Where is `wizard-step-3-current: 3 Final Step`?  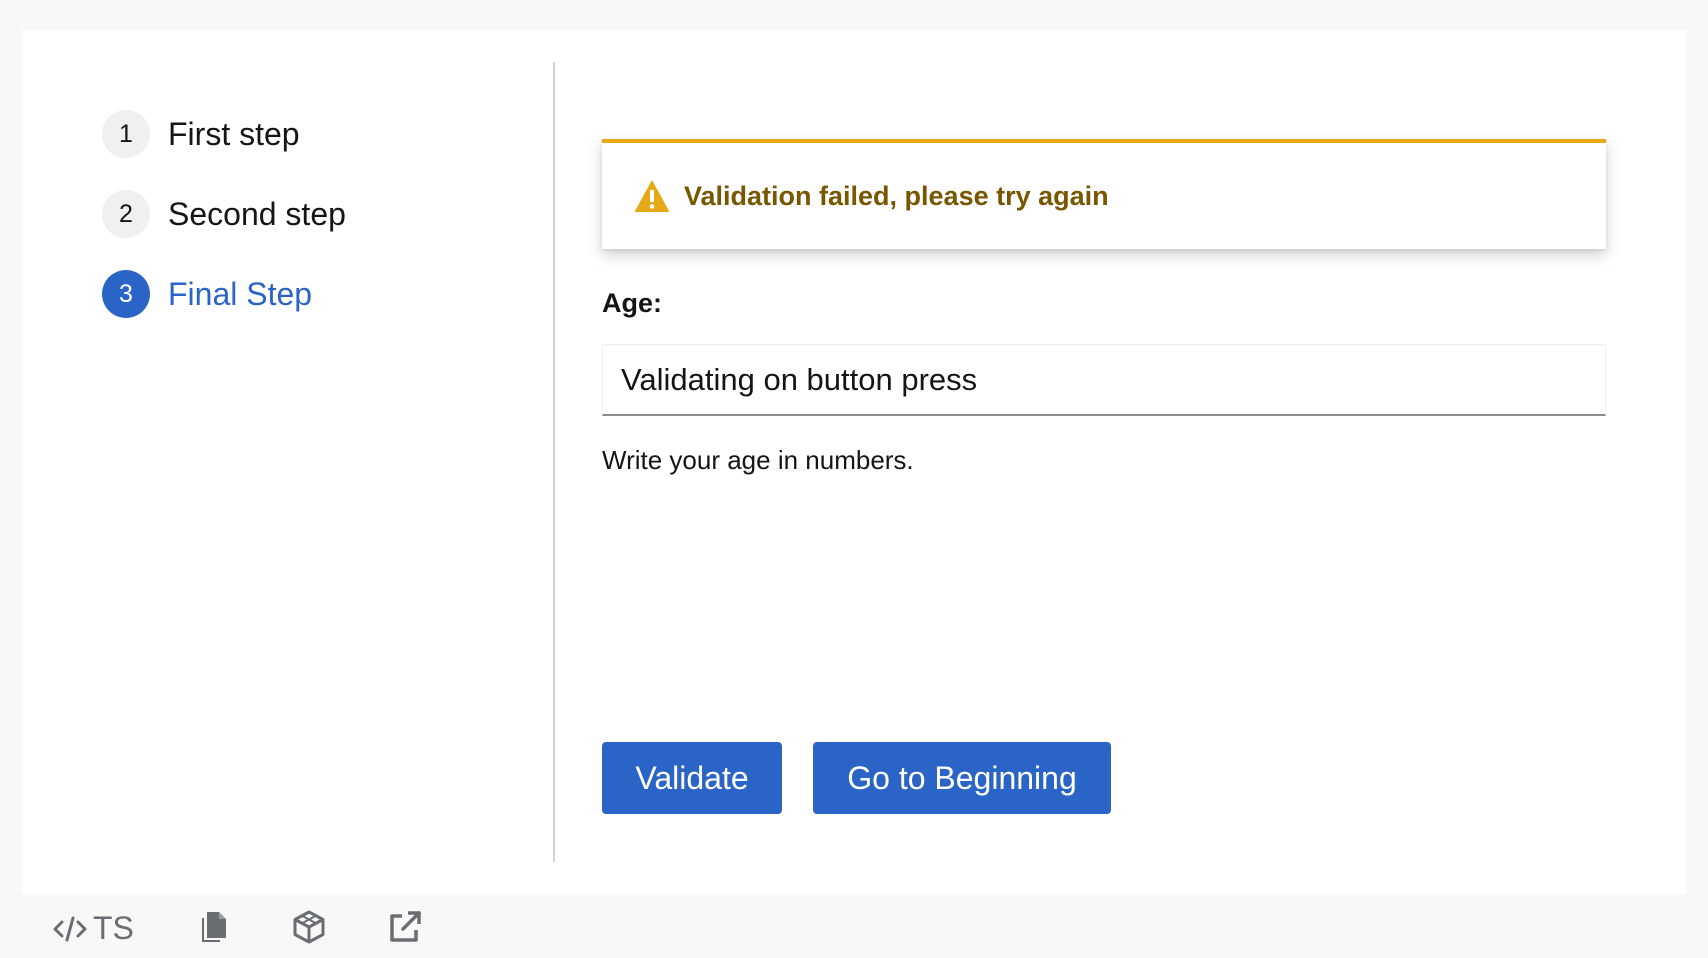
wizard-step-3-current: 3 Final Step is located at coordinates (207, 294).